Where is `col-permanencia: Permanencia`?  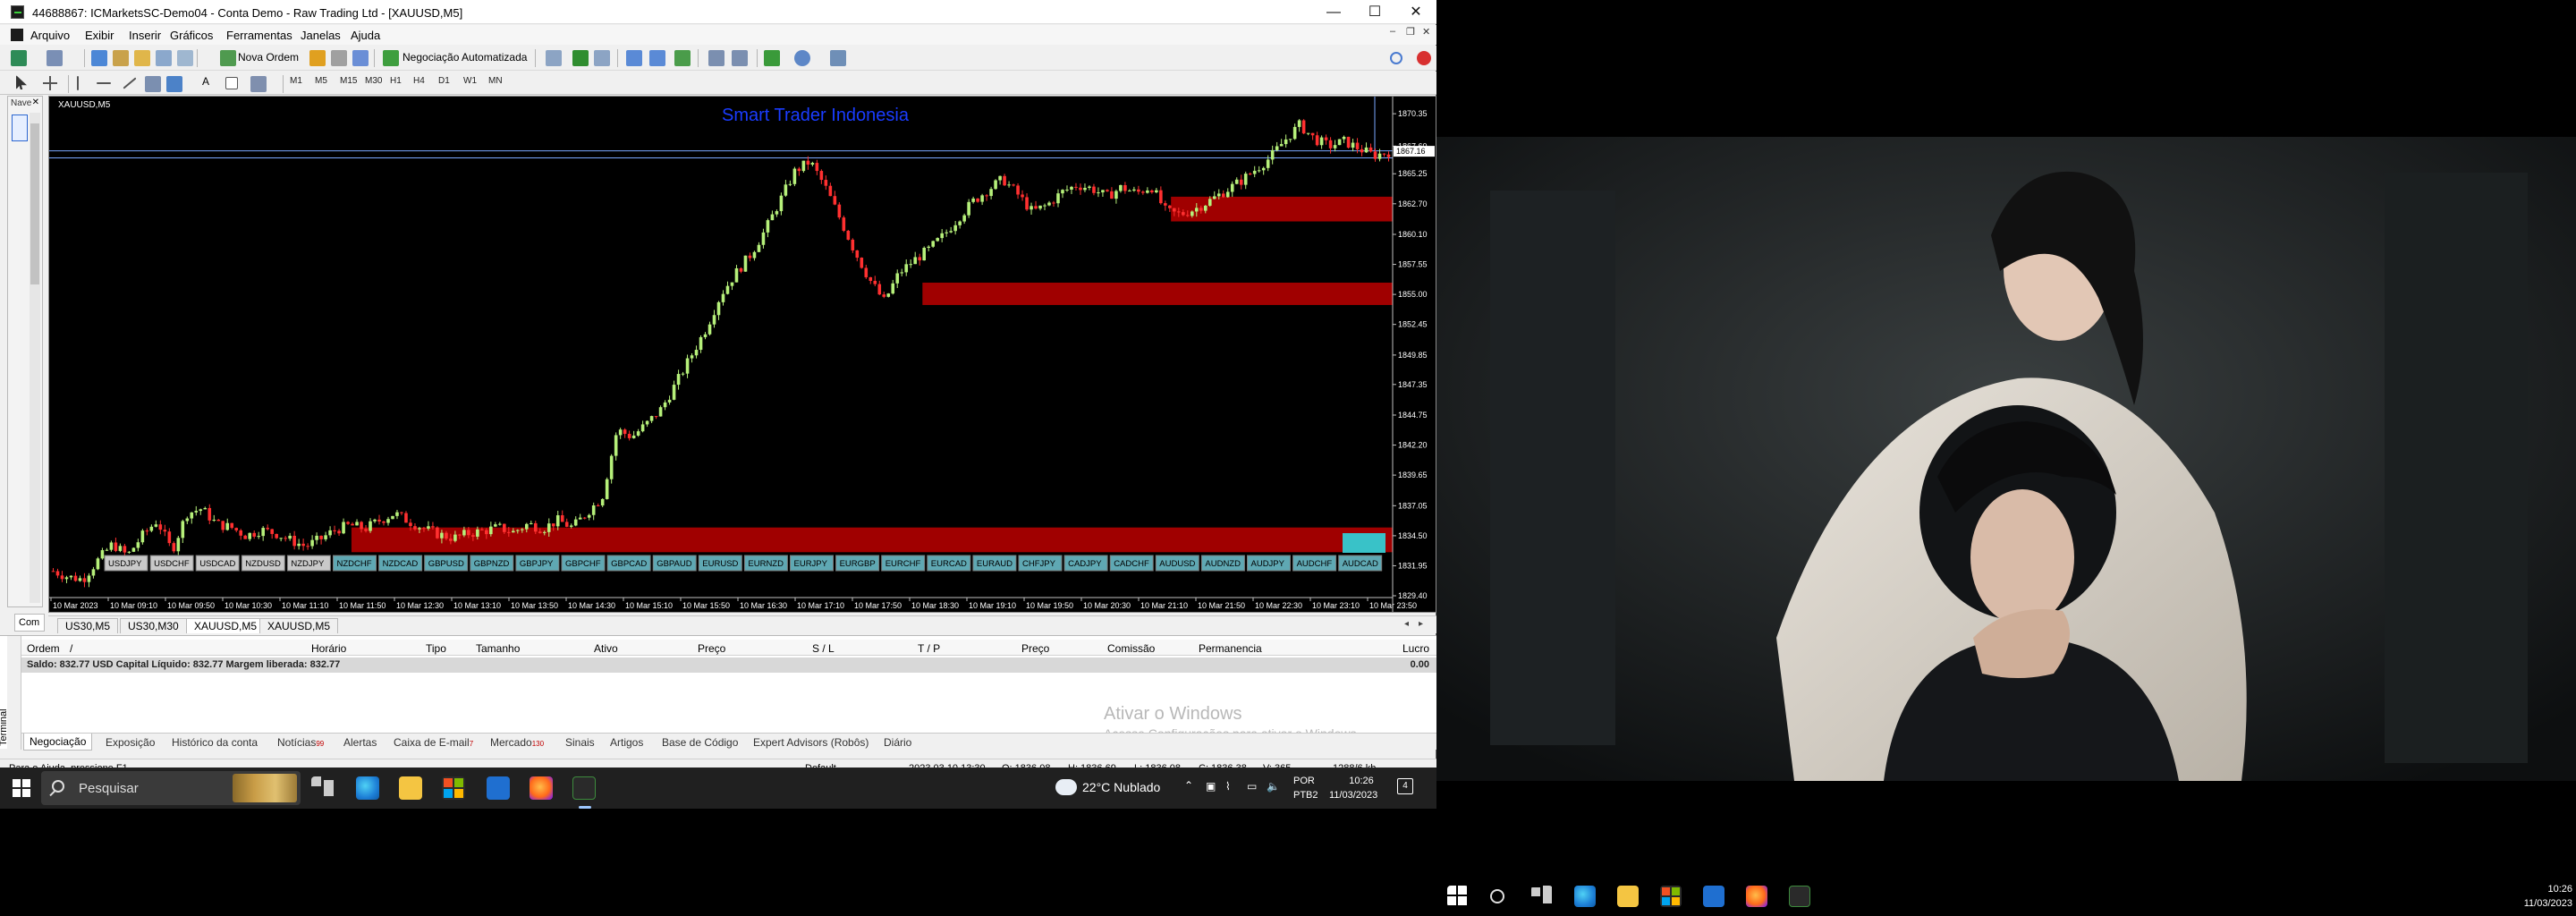
col-permanencia: Permanencia is located at coordinates (1230, 648).